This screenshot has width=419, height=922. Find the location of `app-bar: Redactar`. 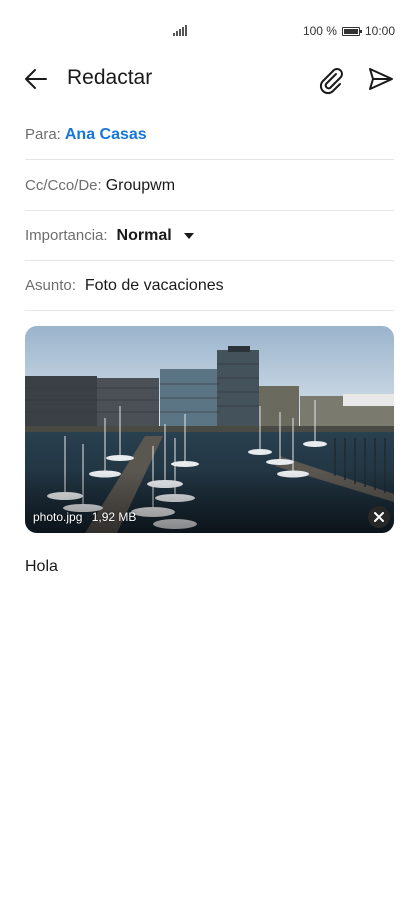

app-bar: Redactar is located at coordinates (209, 79).